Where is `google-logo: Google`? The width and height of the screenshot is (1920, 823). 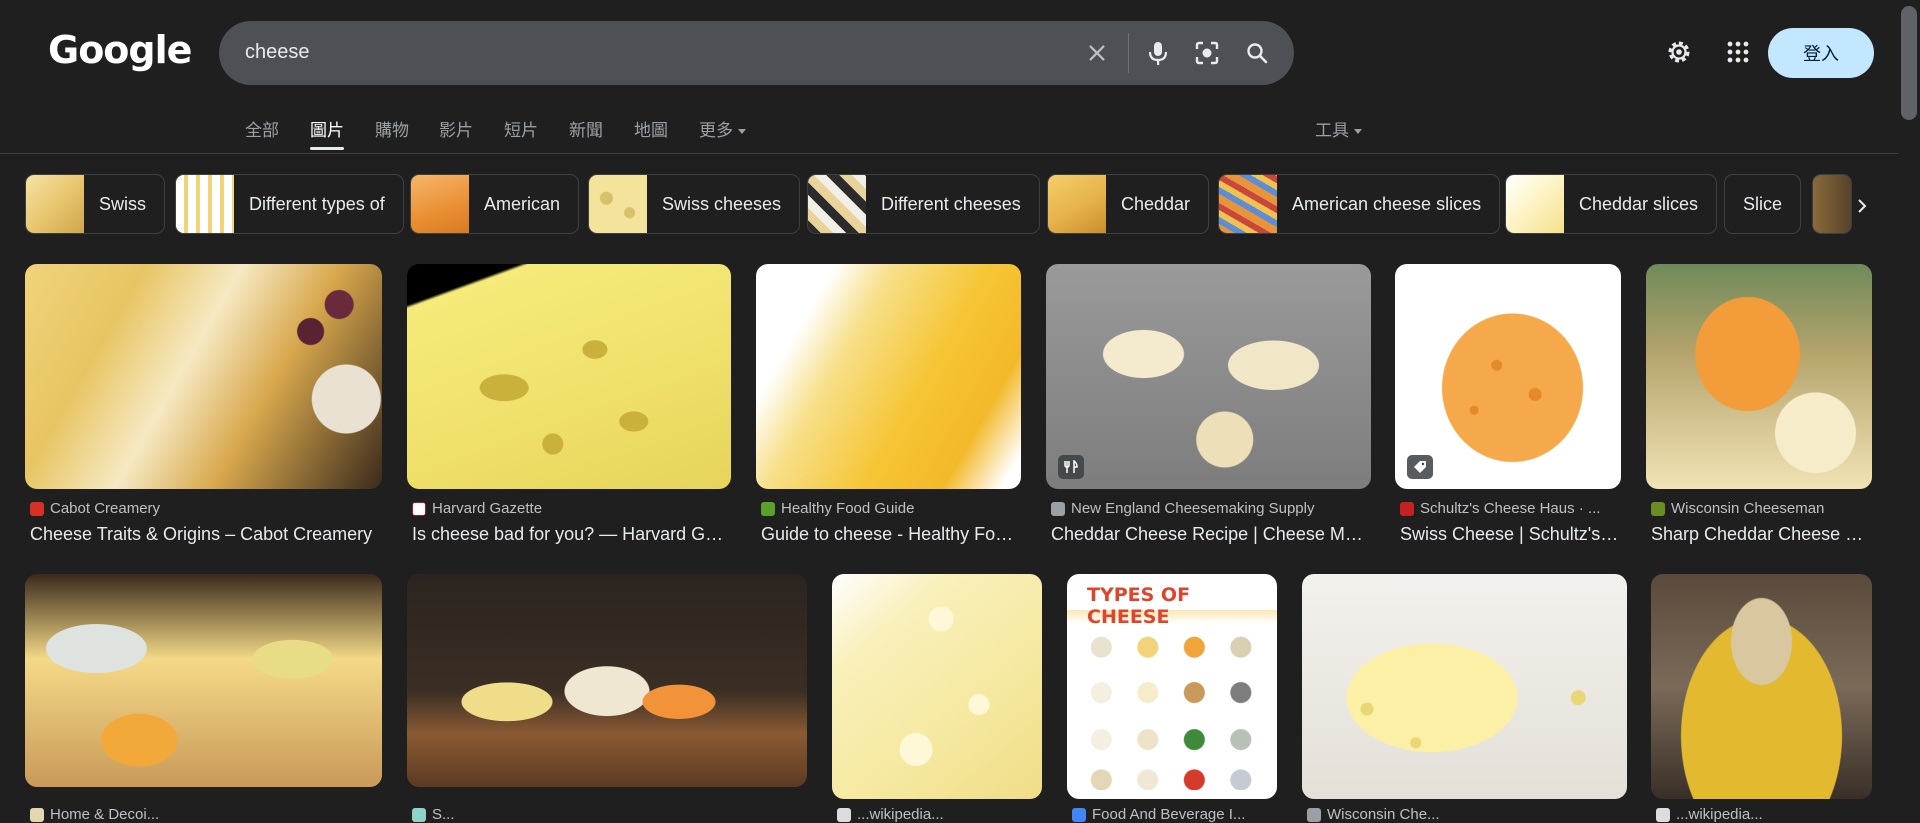
google-logo: Google is located at coordinates (120, 50).